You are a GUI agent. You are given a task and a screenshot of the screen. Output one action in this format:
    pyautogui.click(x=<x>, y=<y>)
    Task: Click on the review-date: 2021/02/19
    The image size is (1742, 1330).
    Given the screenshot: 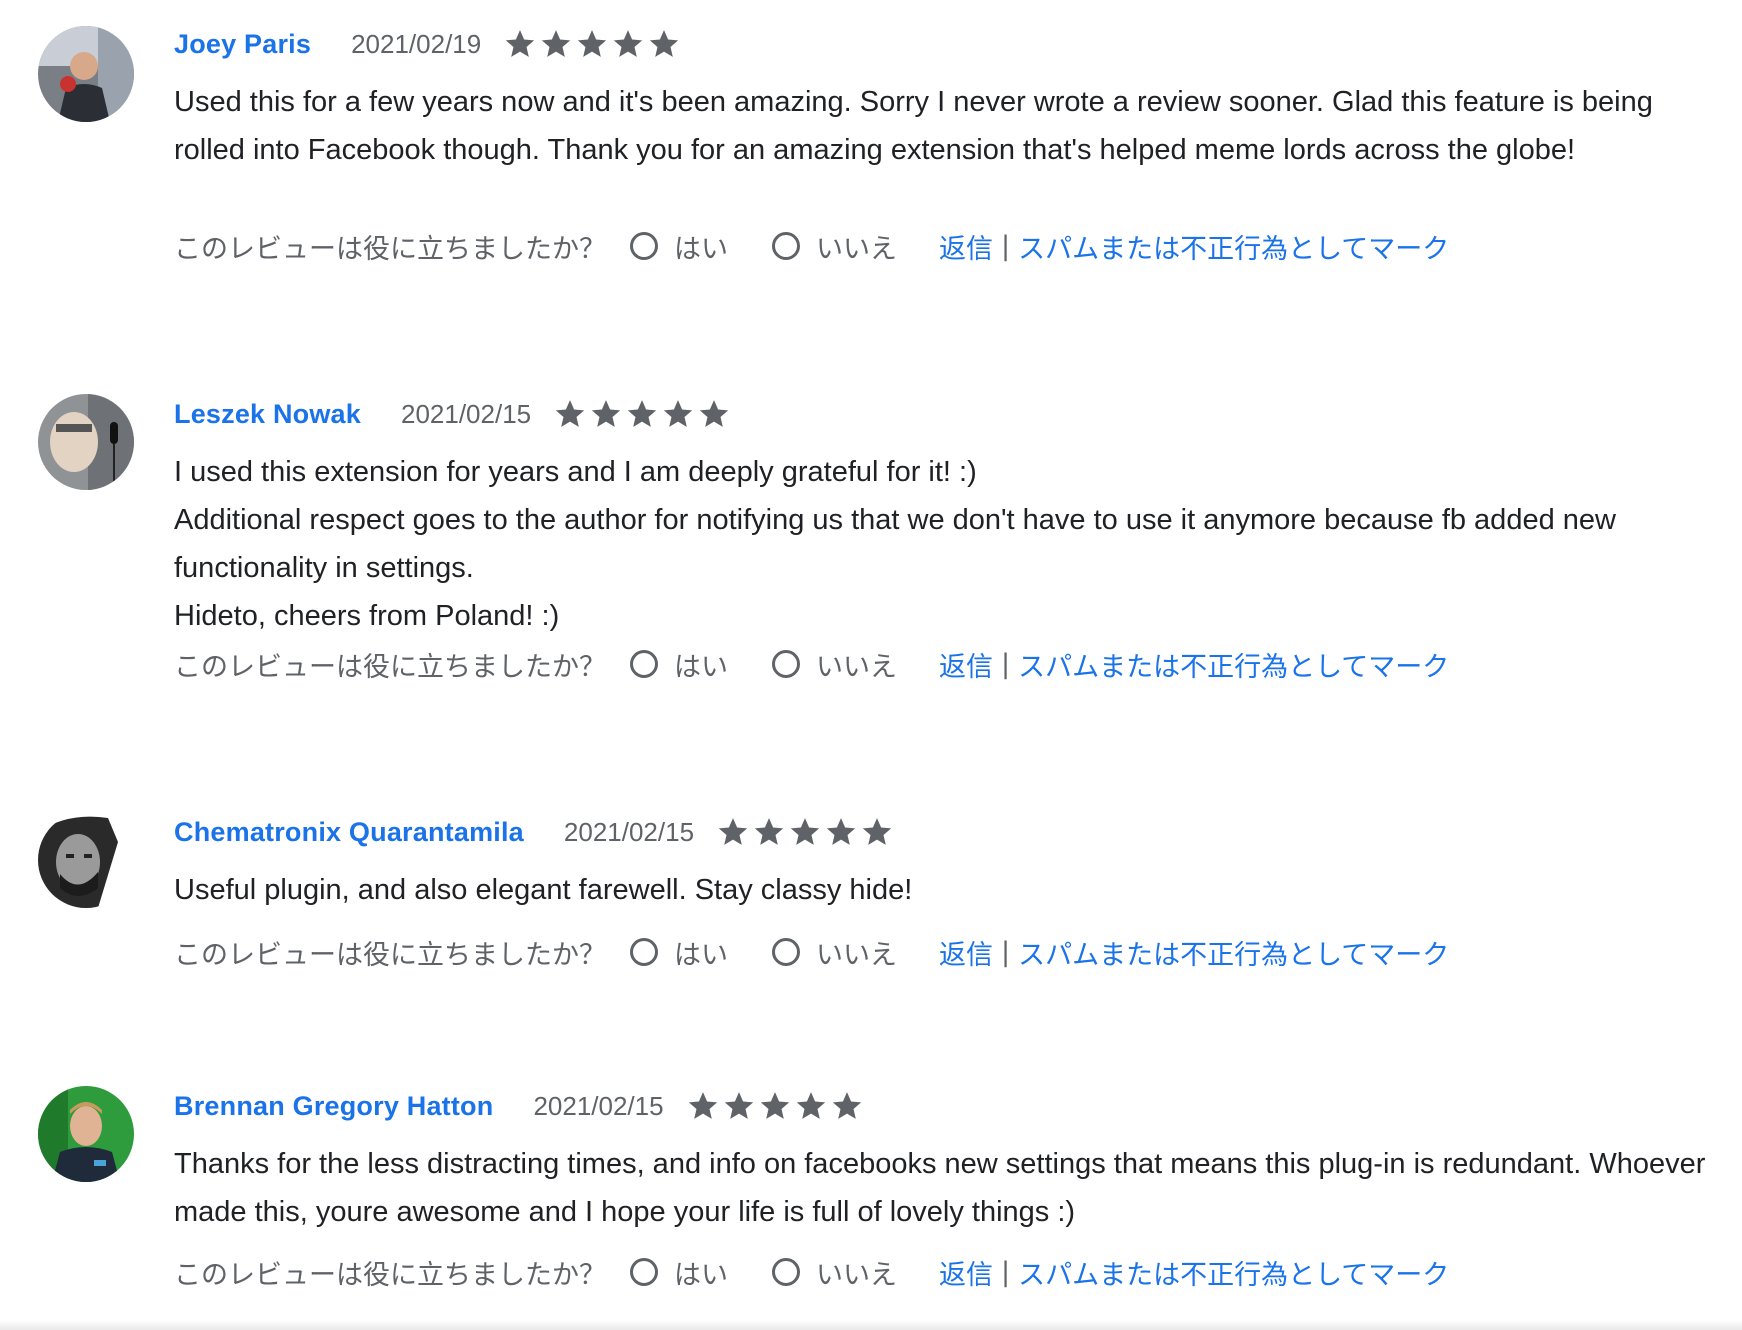 What is the action you would take?
    pyautogui.click(x=416, y=43)
    